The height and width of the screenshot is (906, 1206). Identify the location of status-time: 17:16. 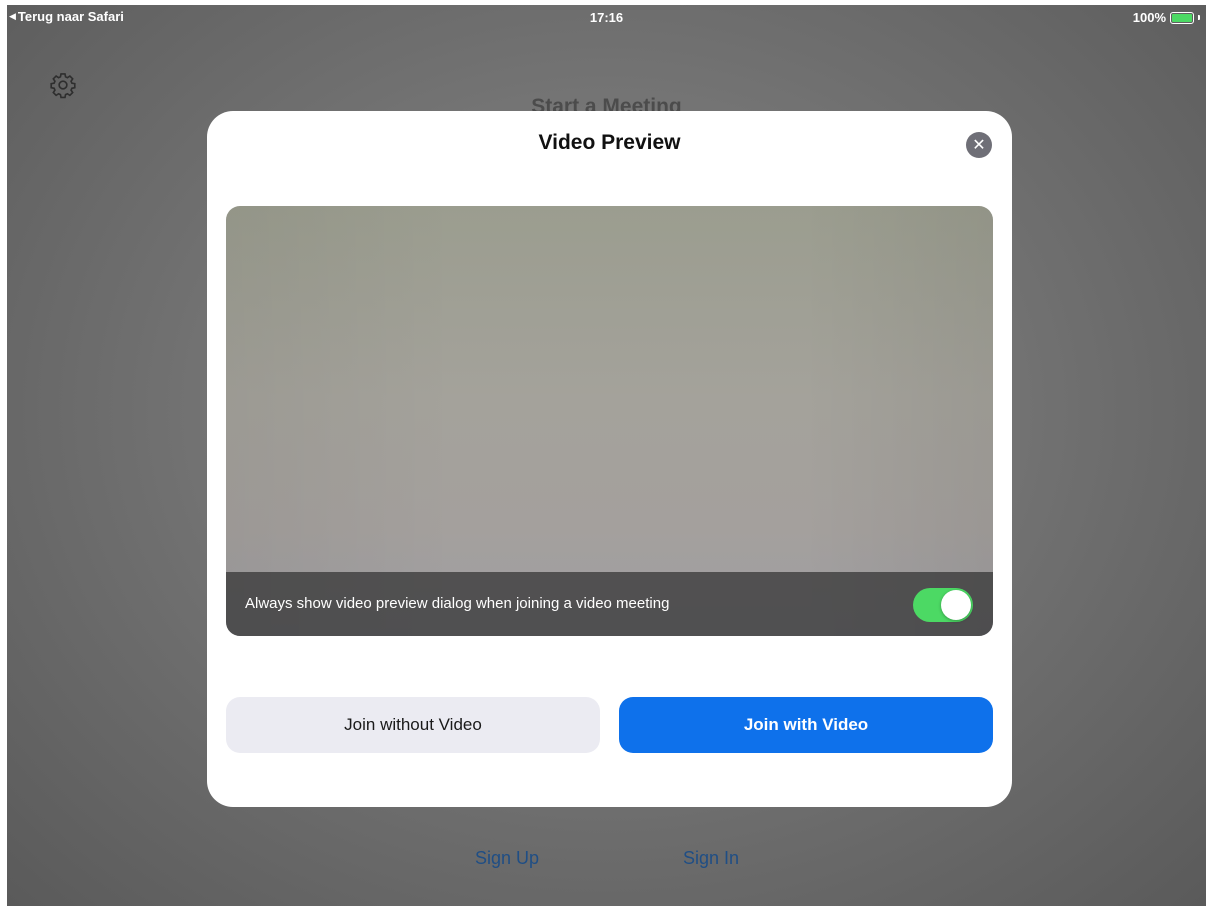
(606, 17).